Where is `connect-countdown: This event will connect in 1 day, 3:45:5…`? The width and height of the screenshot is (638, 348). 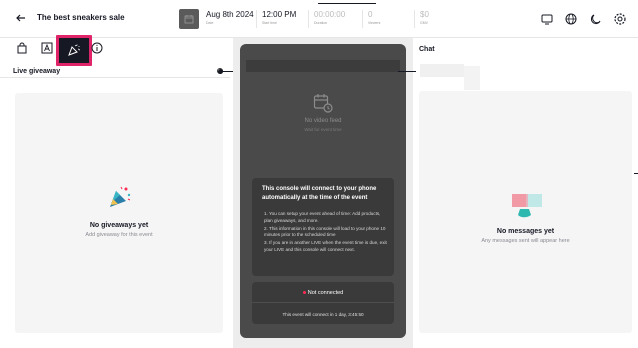
connect-countdown: This event will connect in 1 day, 3:45:5… is located at coordinates (323, 314).